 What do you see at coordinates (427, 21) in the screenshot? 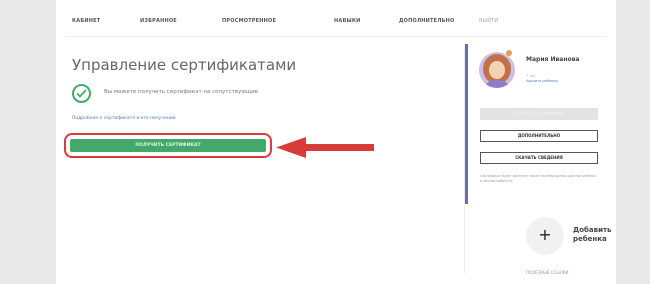
I see `nav-item-additional: ДОПОЛНИТЕЛЬНО` at bounding box center [427, 21].